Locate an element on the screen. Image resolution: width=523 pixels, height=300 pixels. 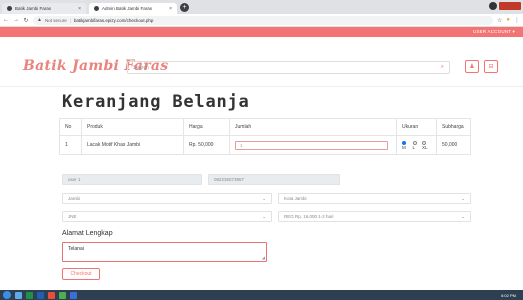
search-icon: ⌕ is located at coordinates (442, 67).